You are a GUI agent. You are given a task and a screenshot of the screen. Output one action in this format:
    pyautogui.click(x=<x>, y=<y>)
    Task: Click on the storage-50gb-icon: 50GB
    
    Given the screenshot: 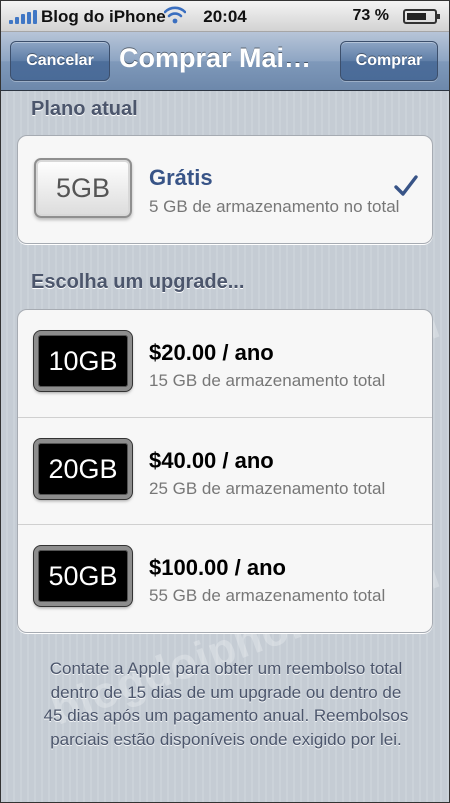 What is the action you would take?
    pyautogui.click(x=83, y=576)
    